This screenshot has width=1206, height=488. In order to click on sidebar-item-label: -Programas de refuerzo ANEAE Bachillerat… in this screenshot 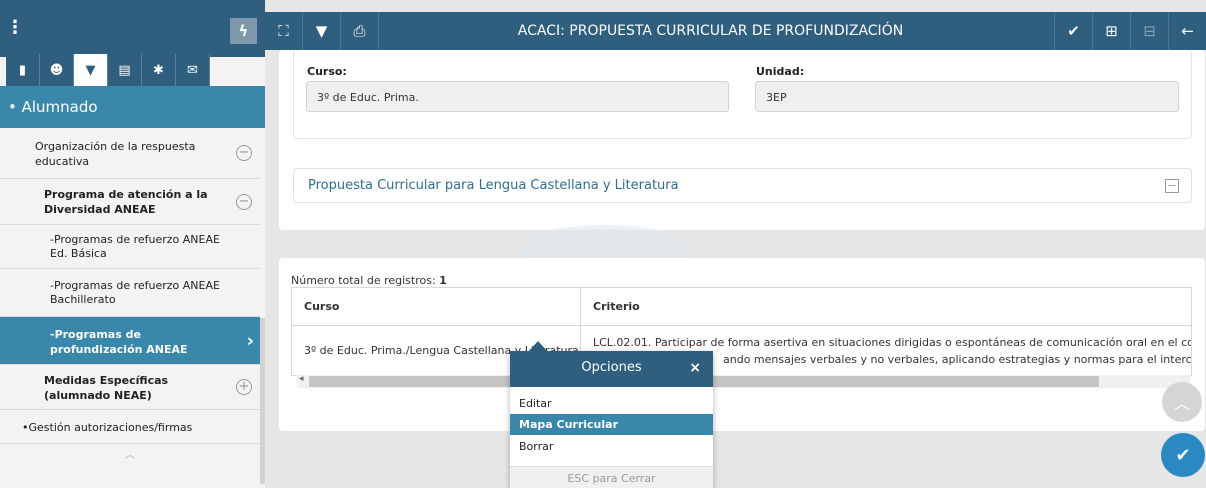, I will do `click(135, 292)`.